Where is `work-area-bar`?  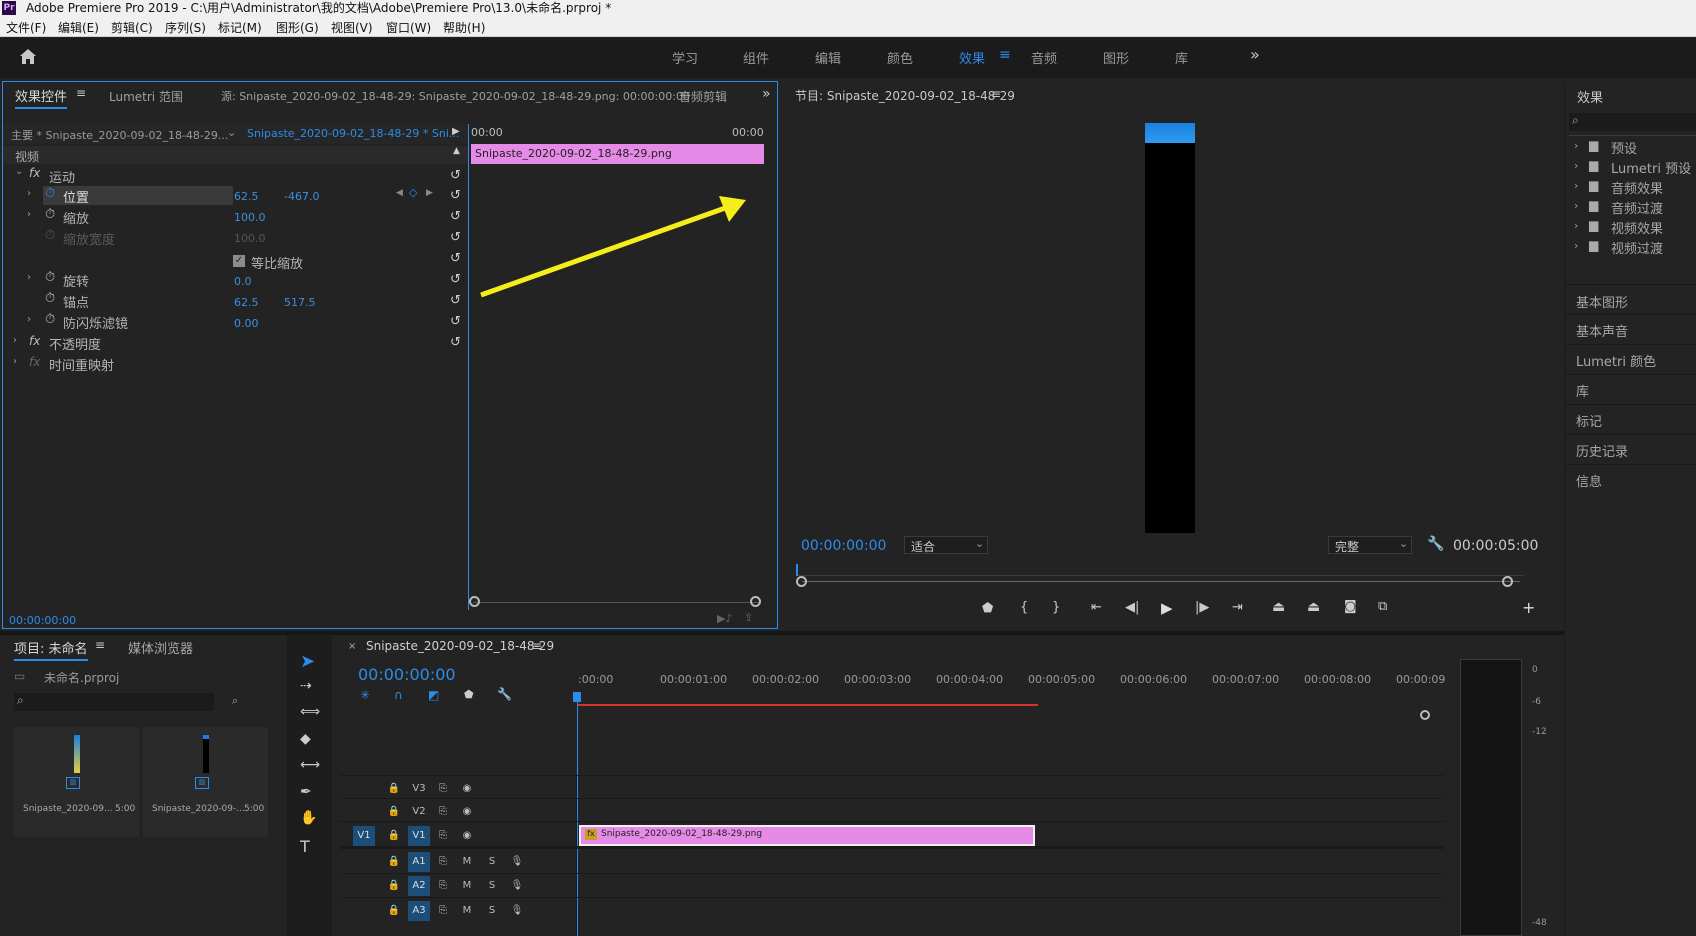
work-area-bar is located at coordinates (808, 705).